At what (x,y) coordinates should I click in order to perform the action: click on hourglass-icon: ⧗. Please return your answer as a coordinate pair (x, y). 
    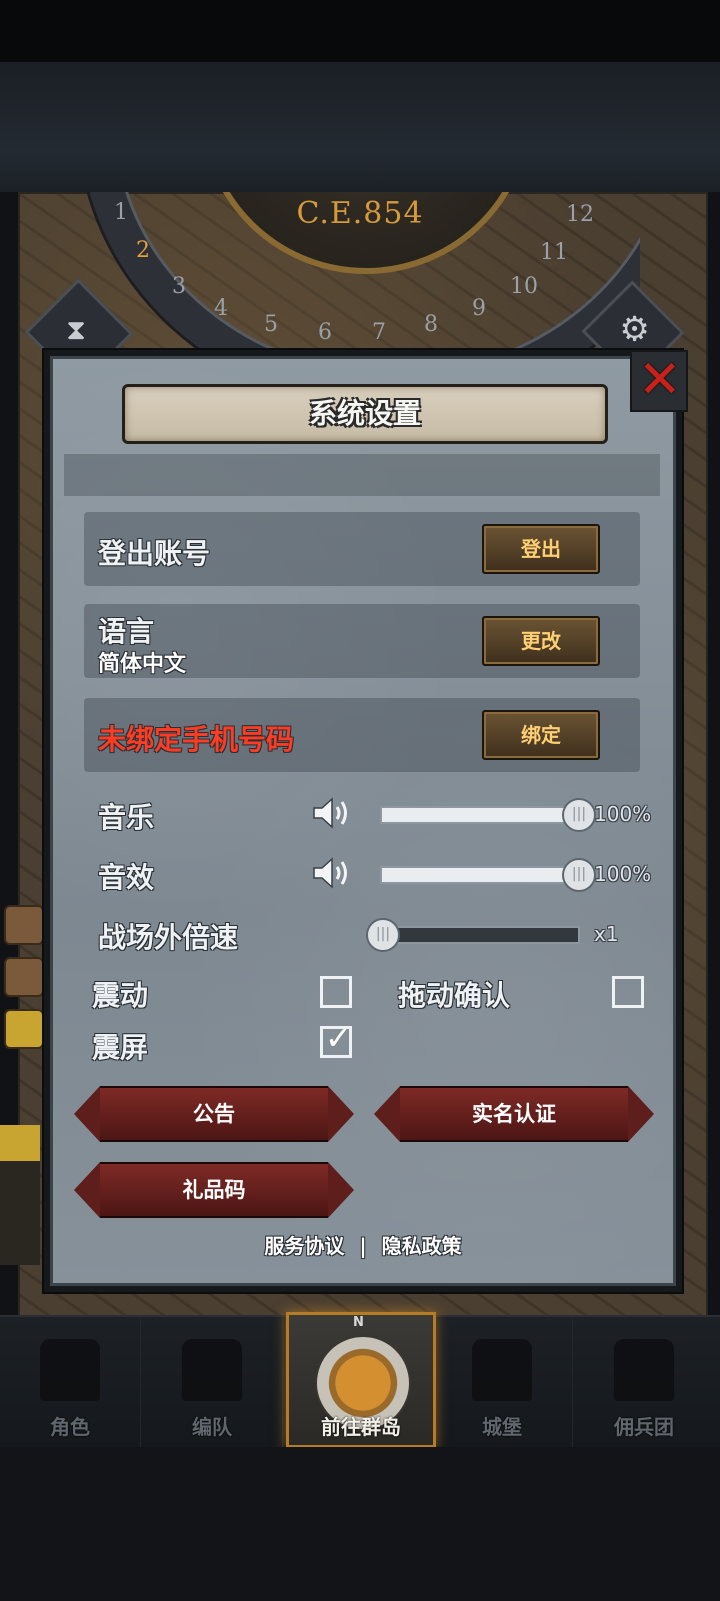
    Looking at the image, I should click on (76, 330).